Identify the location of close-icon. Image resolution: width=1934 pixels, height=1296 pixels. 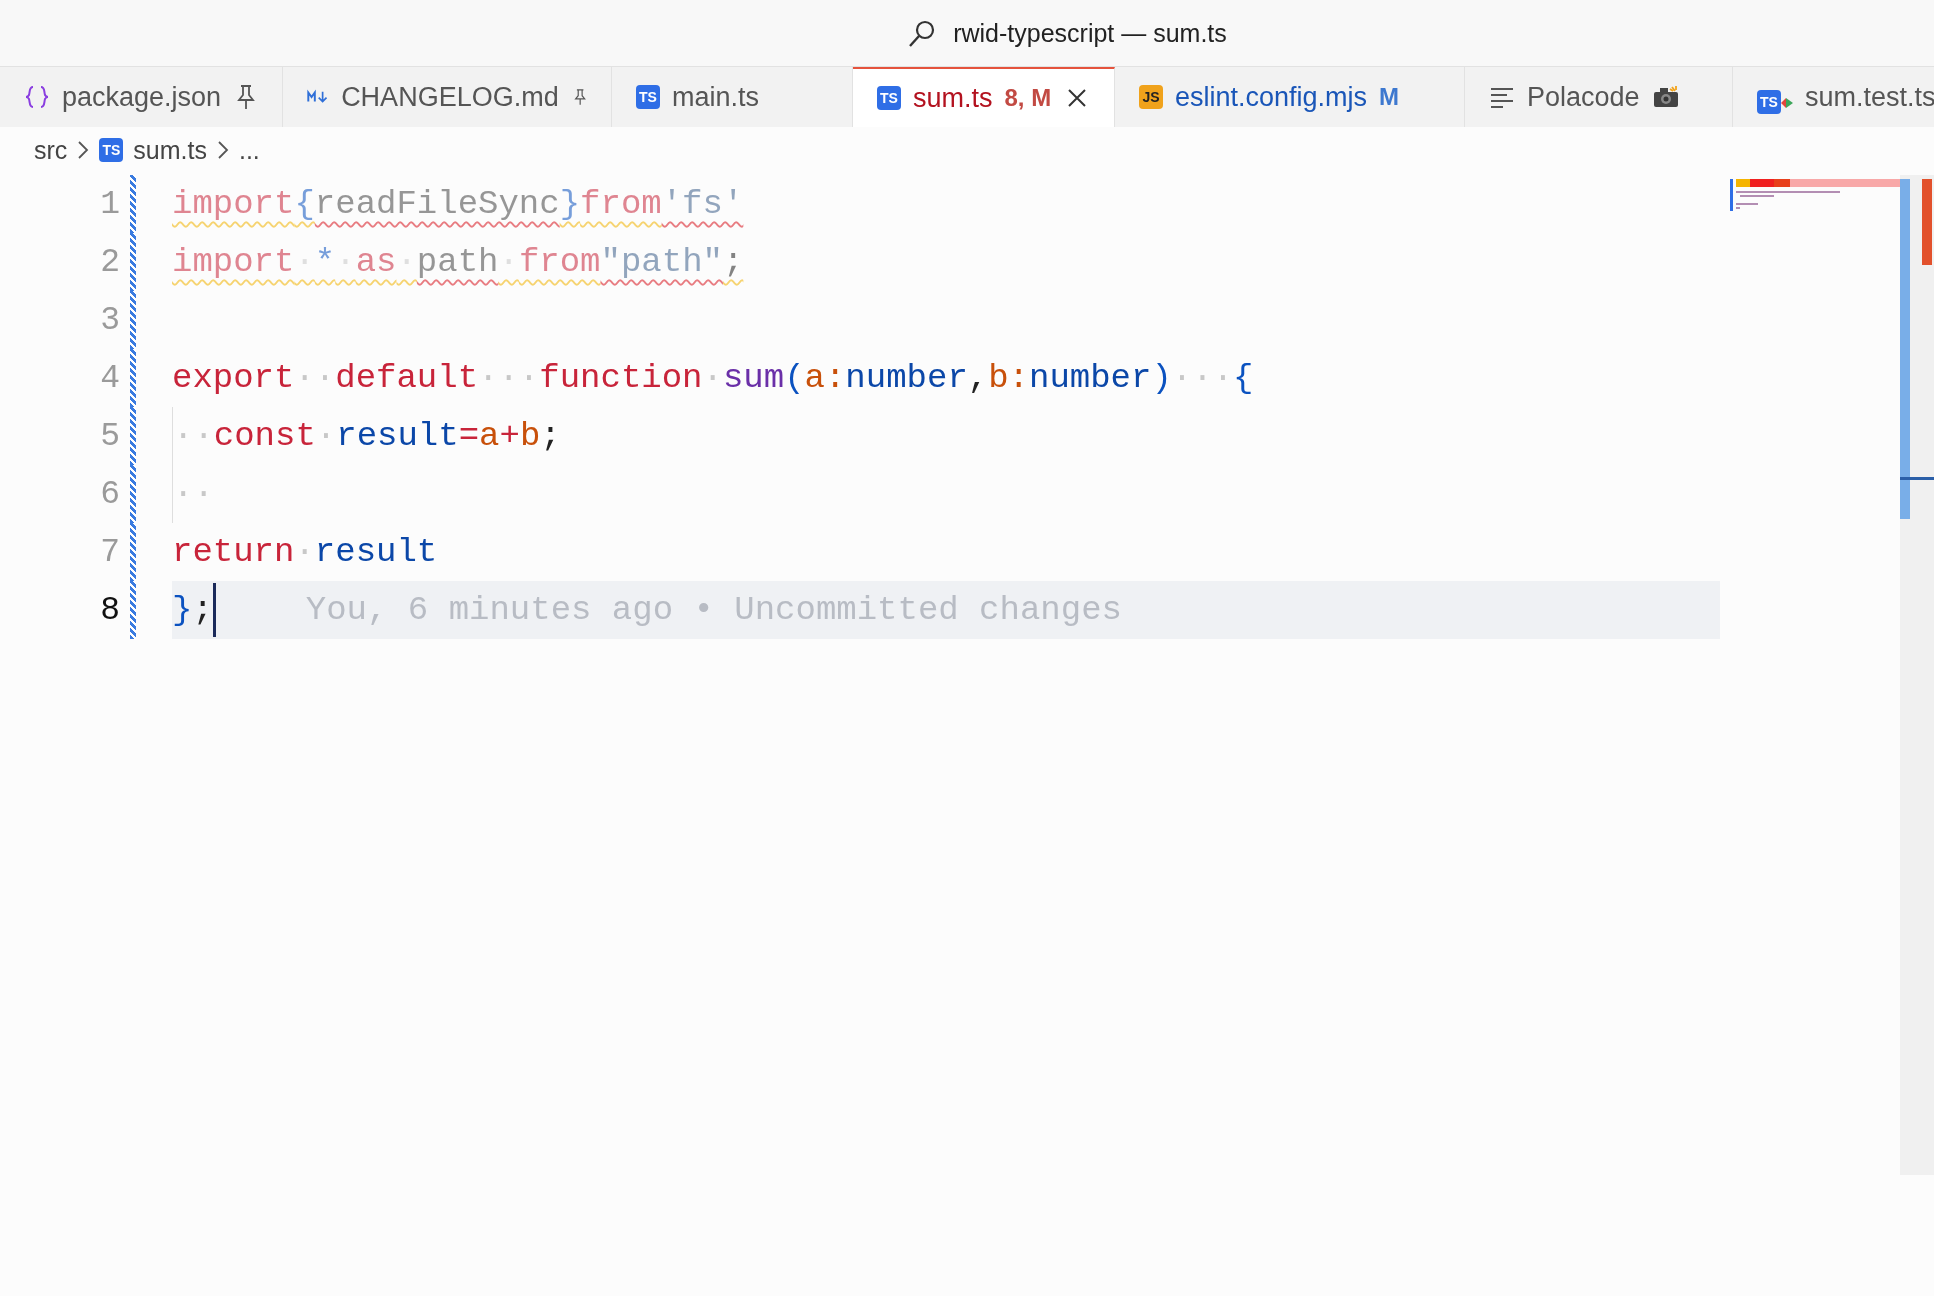
(1077, 98).